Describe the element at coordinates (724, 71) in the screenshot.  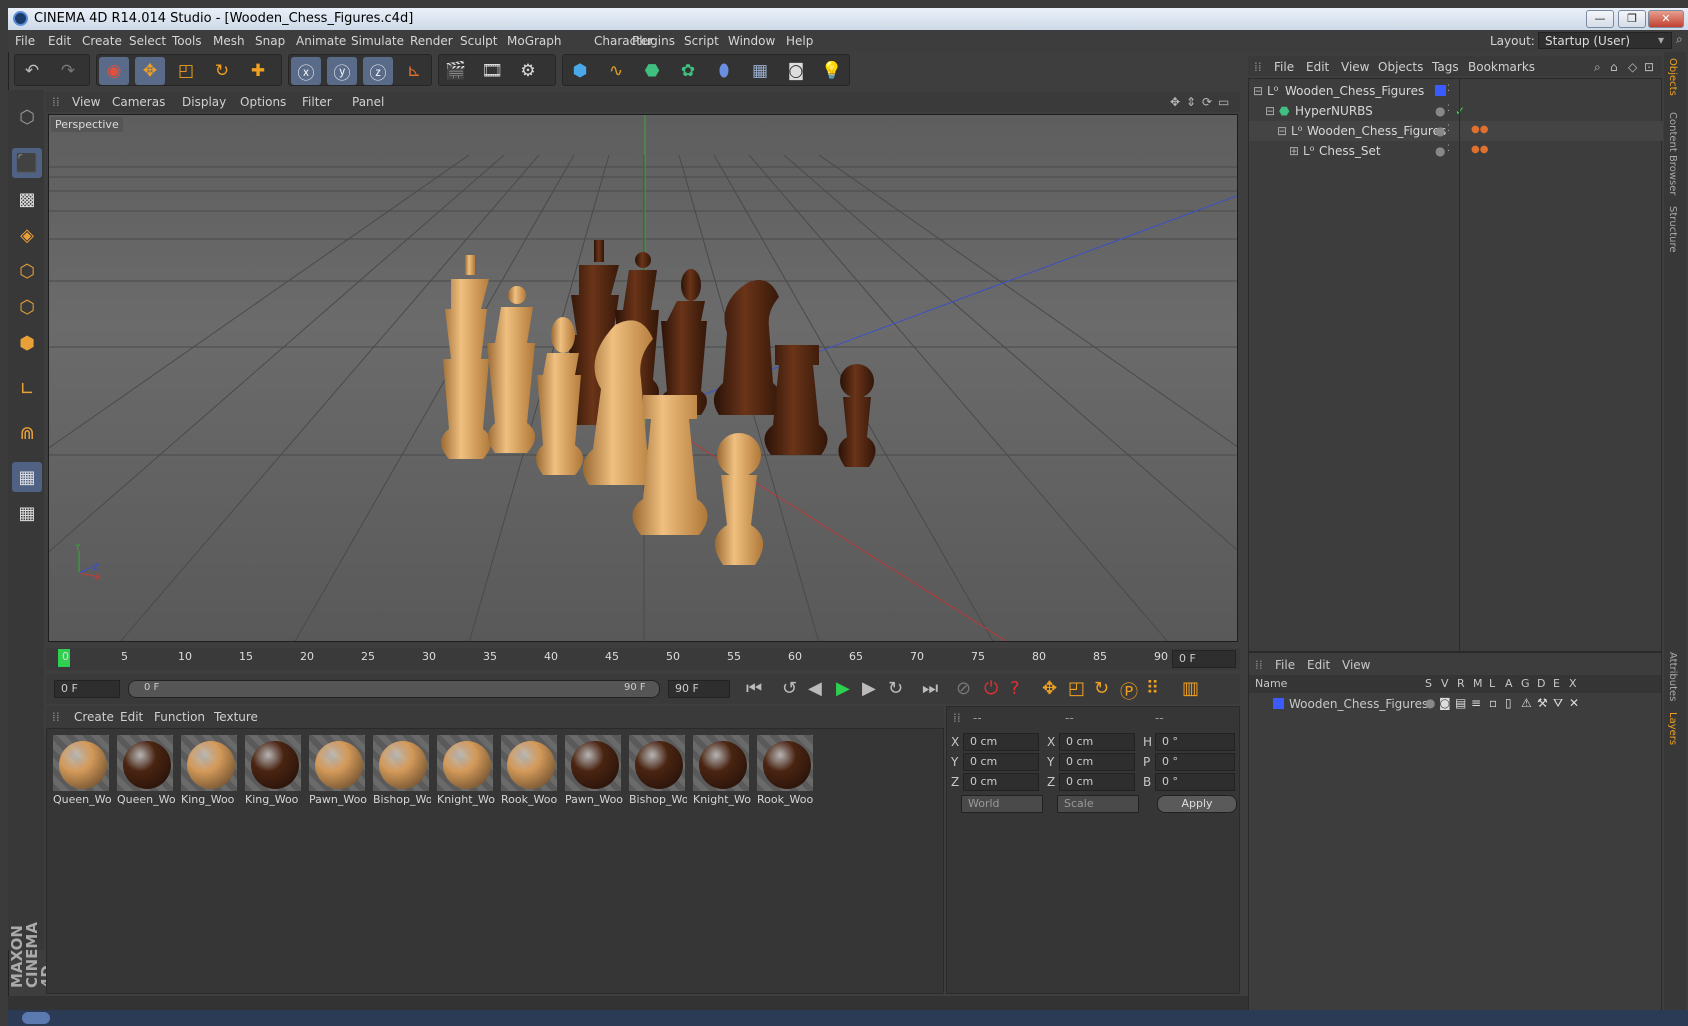
I see `deformer-icon: ⬮` at that location.